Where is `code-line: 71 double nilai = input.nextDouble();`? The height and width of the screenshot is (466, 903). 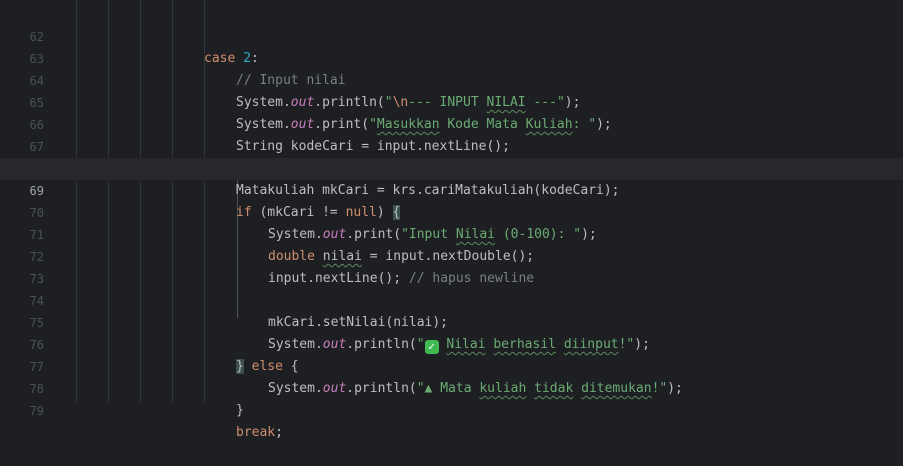
code-line: 71 double nilai = input.nextDouble(); is located at coordinates (451, 233).